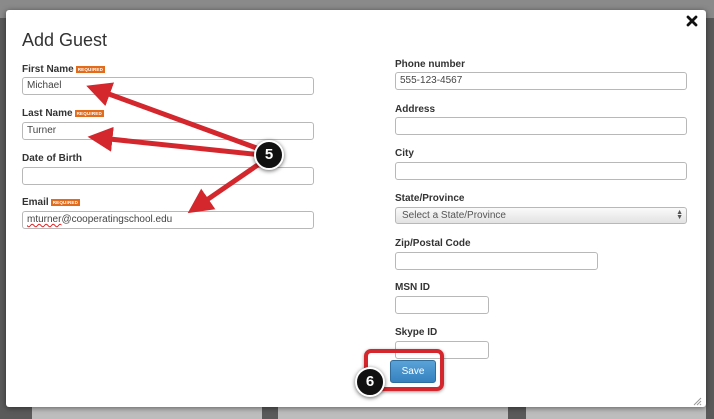 The height and width of the screenshot is (419, 714). I want to click on step-number-badge: 6, so click(370, 382).